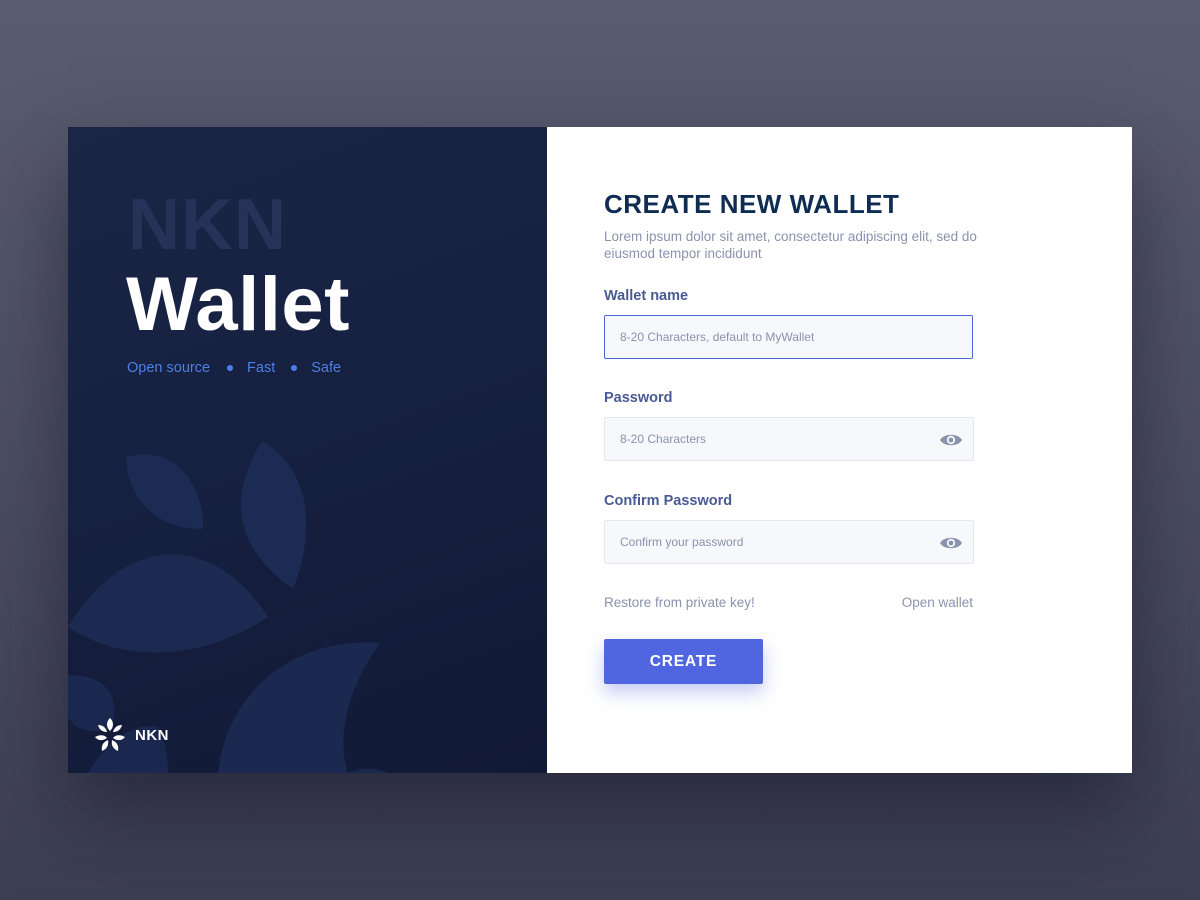 This screenshot has height=900, width=1200. What do you see at coordinates (207, 225) in the screenshot?
I see `brand-subtitle: NKN` at bounding box center [207, 225].